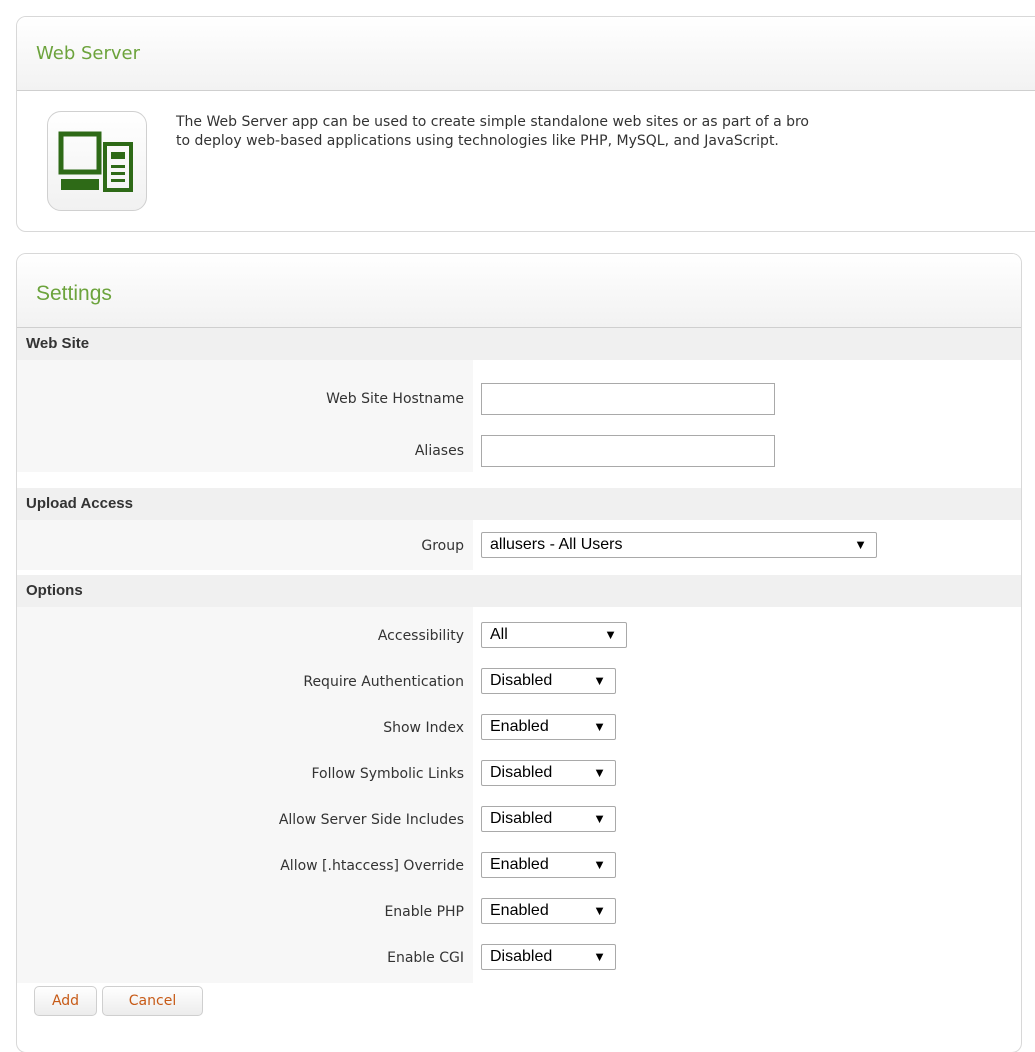  Describe the element at coordinates (499, 634) in the screenshot. I see `accessibility-select-value: All` at that location.